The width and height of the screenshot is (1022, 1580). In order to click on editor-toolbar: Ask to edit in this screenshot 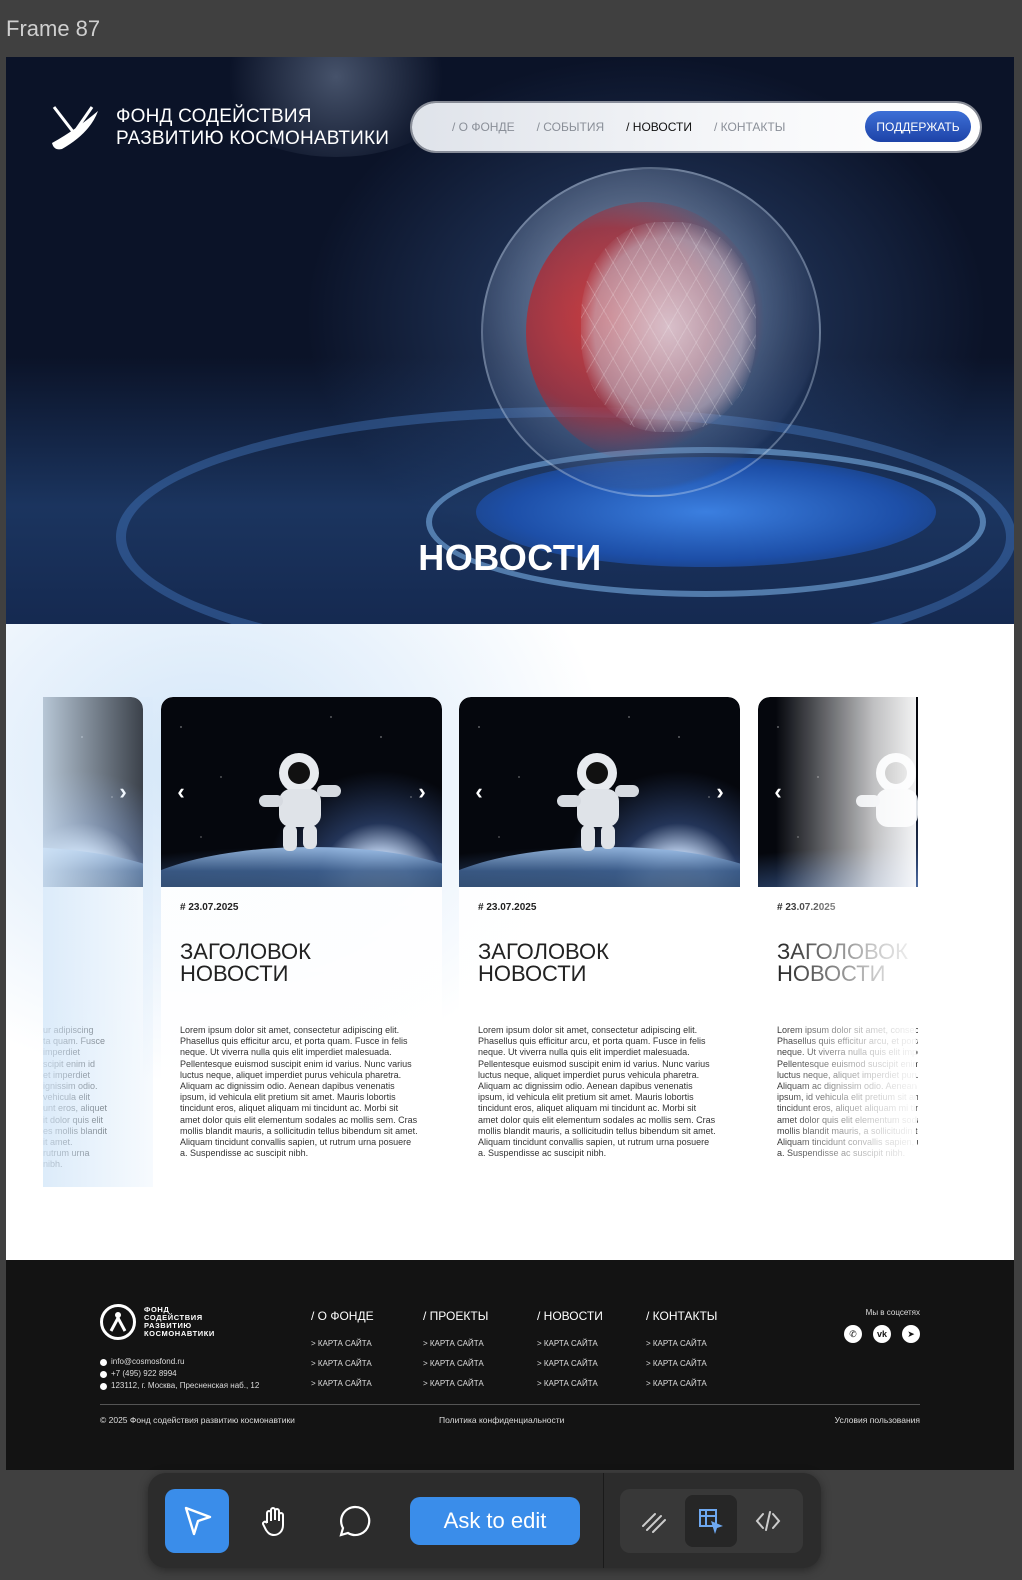, I will do `click(484, 1520)`.